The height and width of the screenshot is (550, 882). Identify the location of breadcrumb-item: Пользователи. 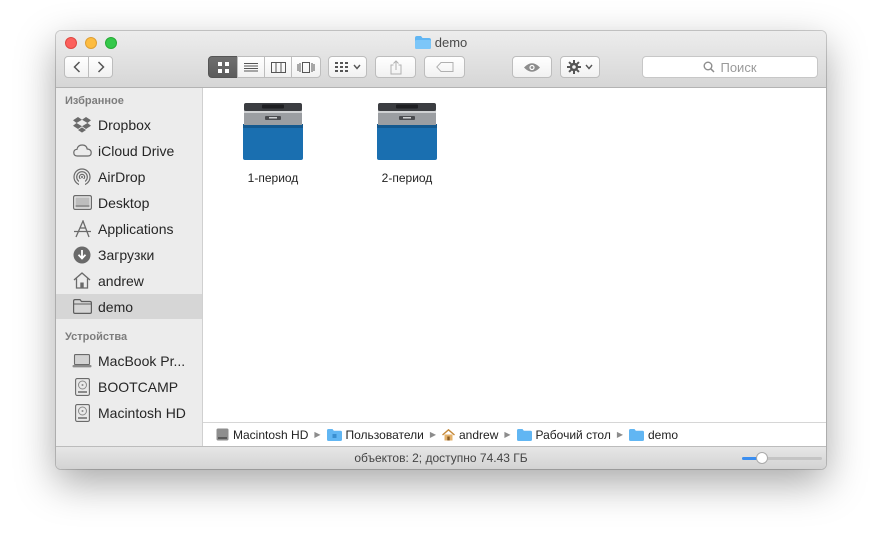
(375, 434).